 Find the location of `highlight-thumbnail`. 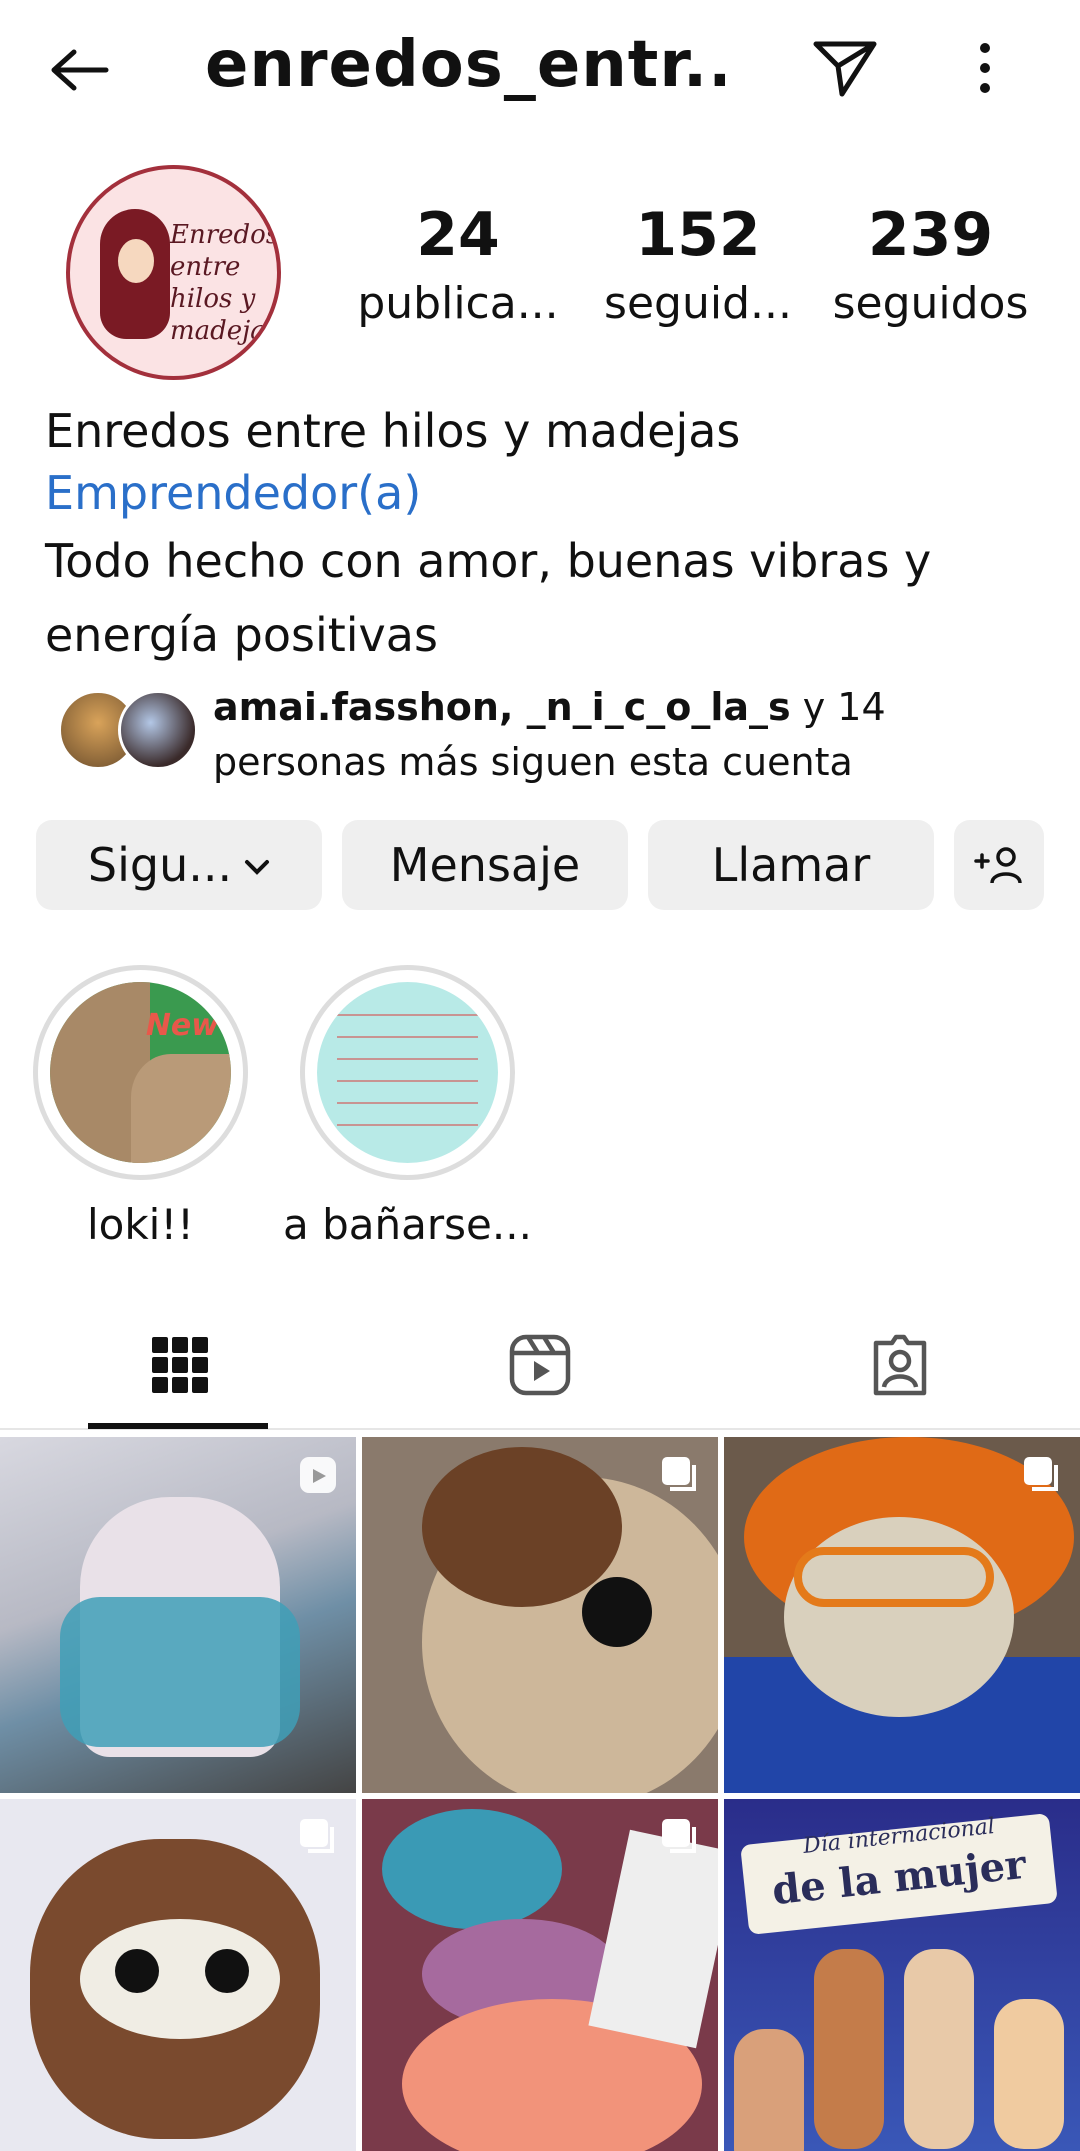

highlight-thumbnail is located at coordinates (407, 1072).